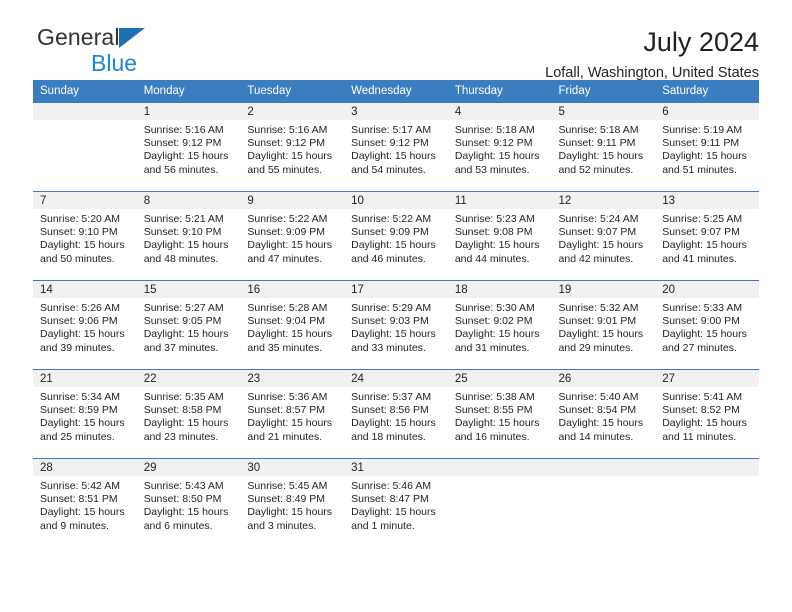 This screenshot has height=612, width=792. I want to click on day-number: 8, so click(188, 200).